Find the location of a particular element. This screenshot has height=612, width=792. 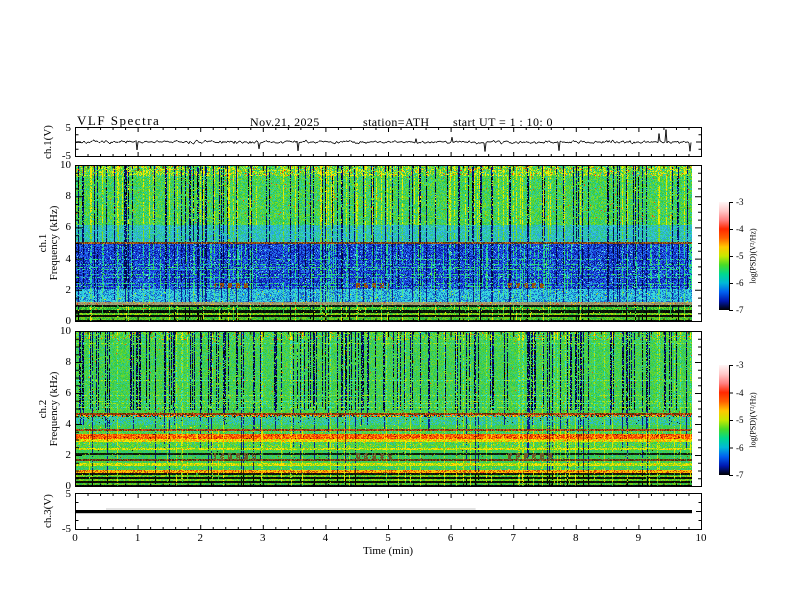

x-tick-label: 1 is located at coordinates (137, 538).